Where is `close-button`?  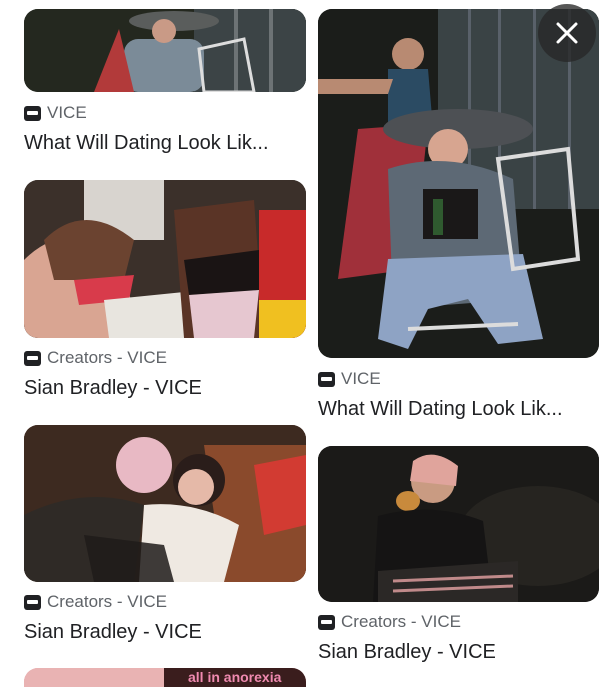 close-button is located at coordinates (567, 33).